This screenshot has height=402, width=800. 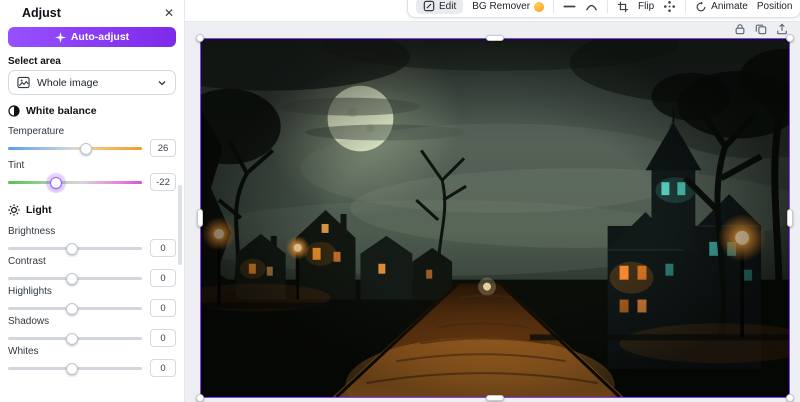 I want to click on curve-button, so click(x=591, y=7).